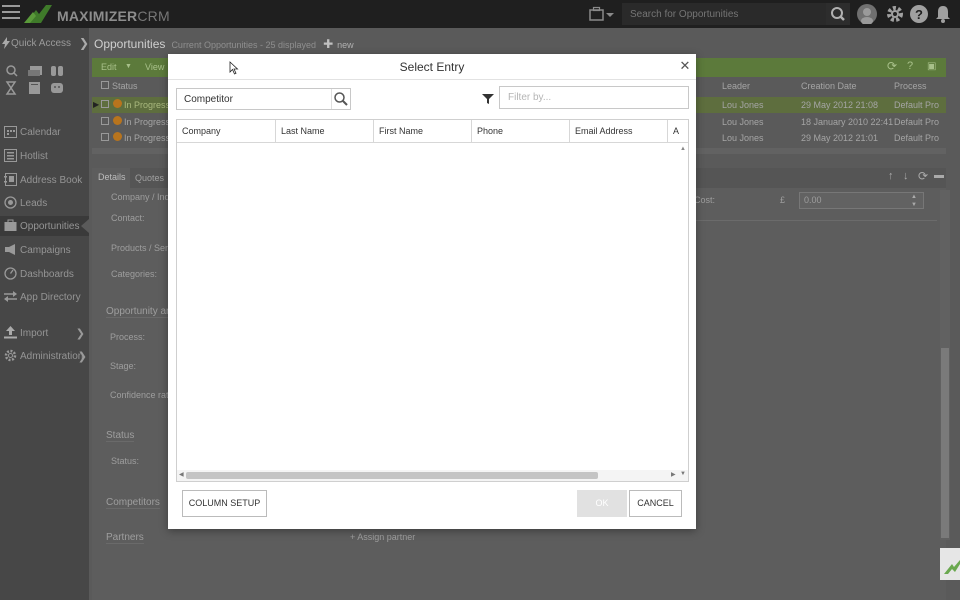  Describe the element at coordinates (44, 43) in the screenshot. I see `quick-access: Quick Access ❯` at that location.